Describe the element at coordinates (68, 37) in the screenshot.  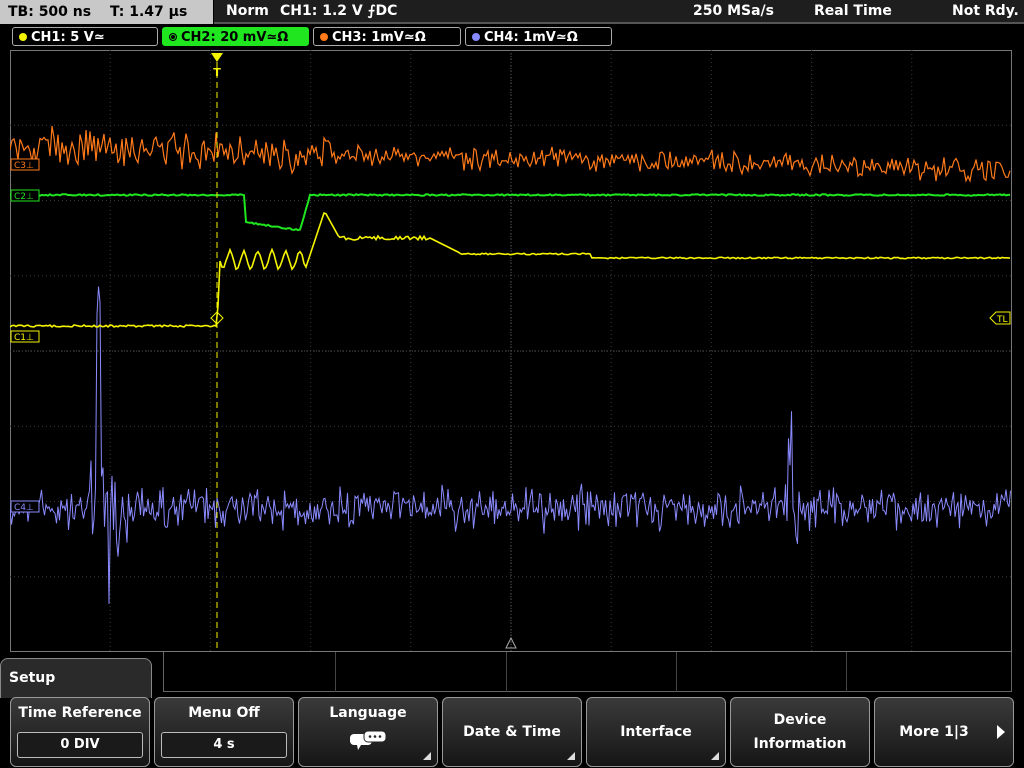
I see `channel-label: CH1: 5 V≃` at that location.